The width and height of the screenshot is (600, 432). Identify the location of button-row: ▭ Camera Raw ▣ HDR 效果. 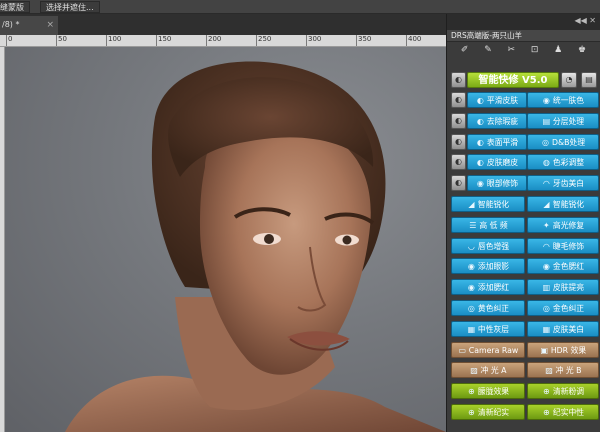
(525, 349).